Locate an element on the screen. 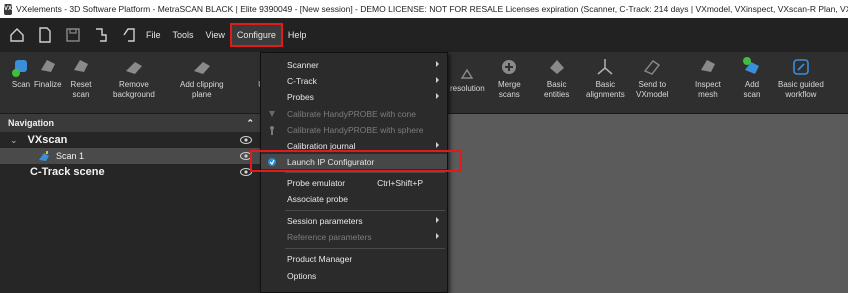  reset-scan-label: Reset scan is located at coordinates (81, 89).